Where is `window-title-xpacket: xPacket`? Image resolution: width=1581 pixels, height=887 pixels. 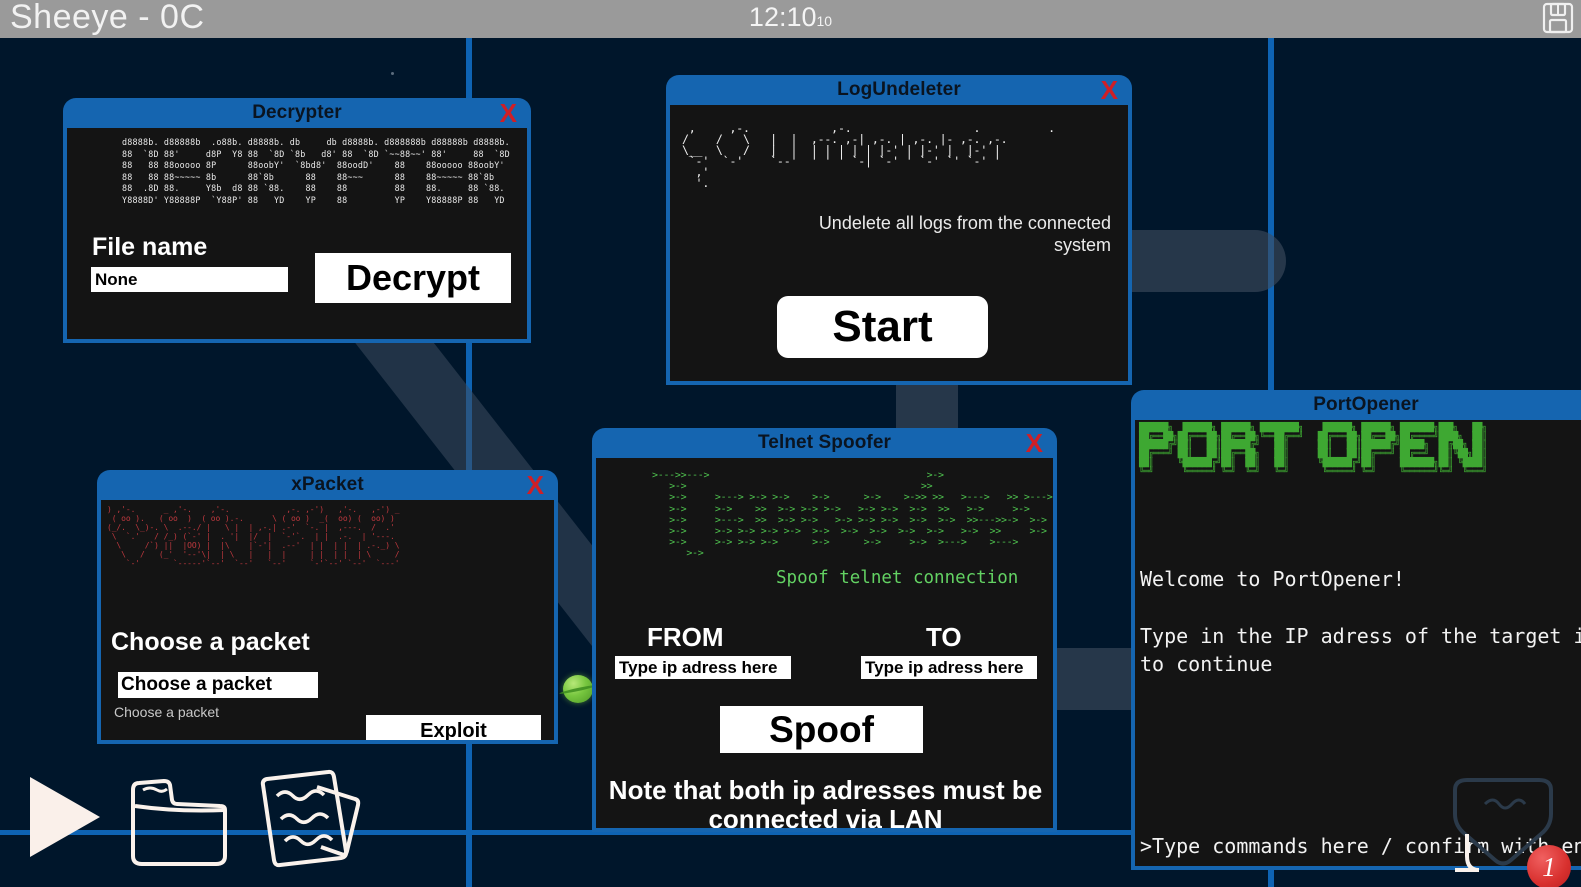
window-title-xpacket: xPacket is located at coordinates (327, 484).